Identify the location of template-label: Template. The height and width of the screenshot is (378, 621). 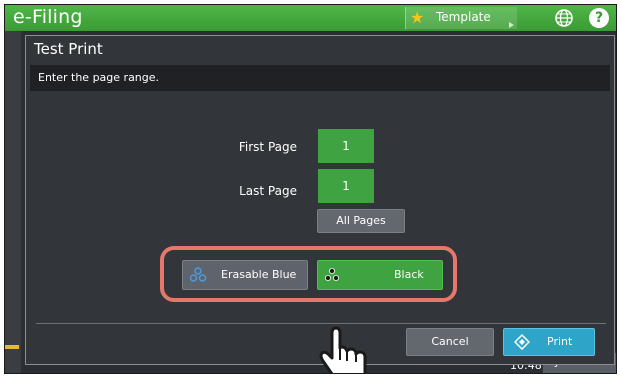
(463, 17).